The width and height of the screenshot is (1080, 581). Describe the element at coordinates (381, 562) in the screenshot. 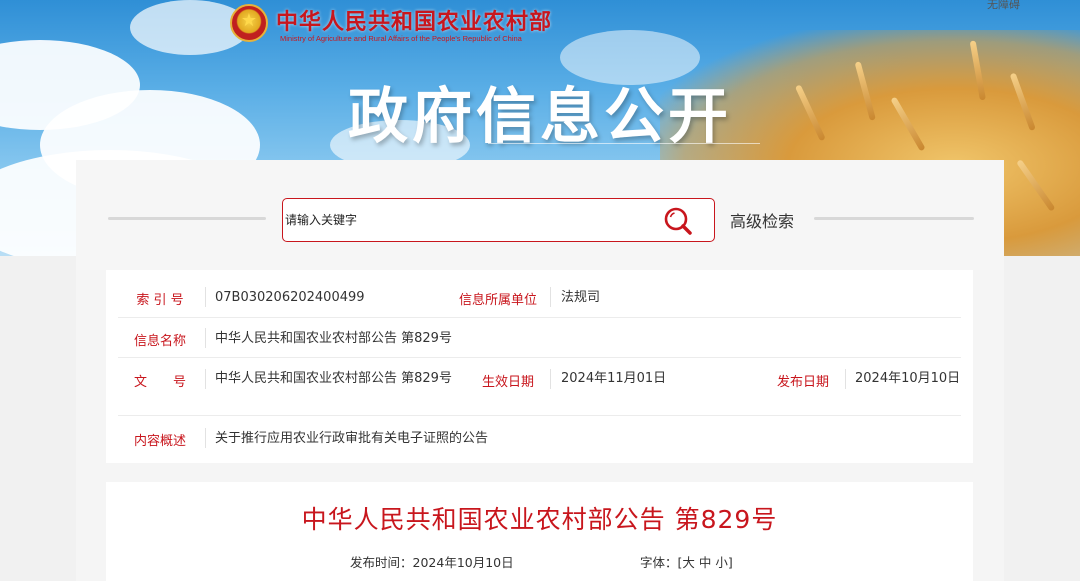

I see `publish-time-label: 发布时间：` at that location.